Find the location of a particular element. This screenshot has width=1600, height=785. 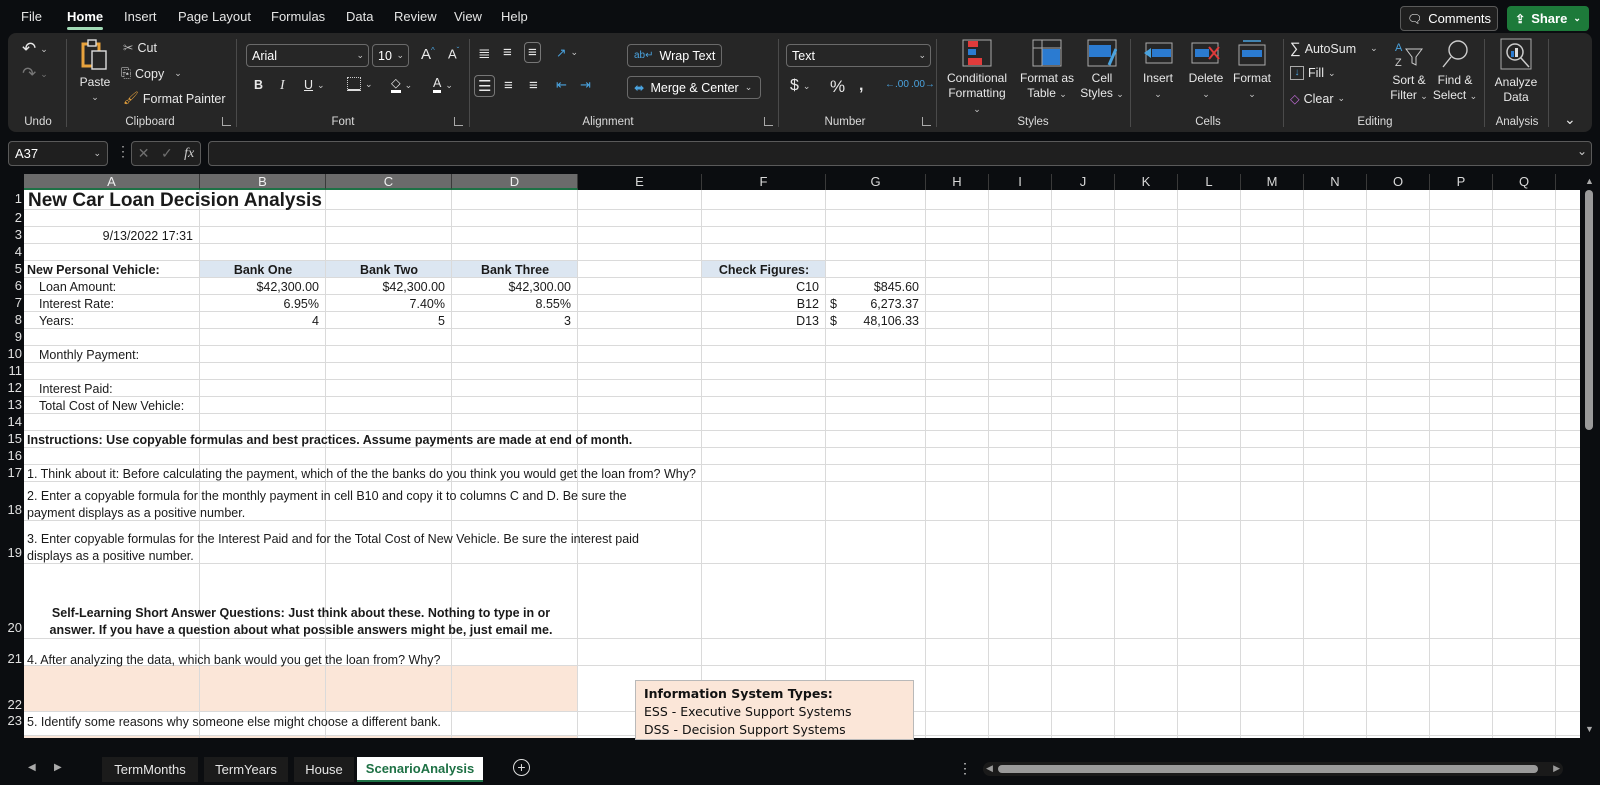

name-box: A37 ⌄ is located at coordinates (58, 153).